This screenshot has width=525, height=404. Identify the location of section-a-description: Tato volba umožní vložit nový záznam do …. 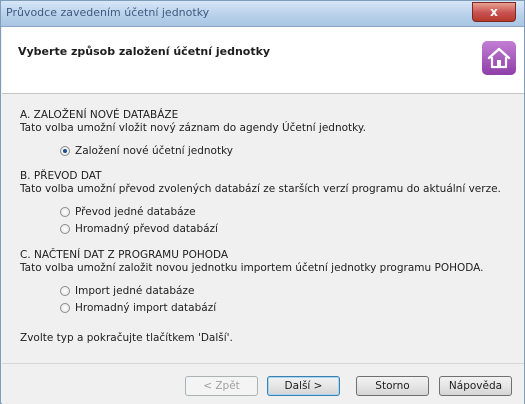
(193, 128).